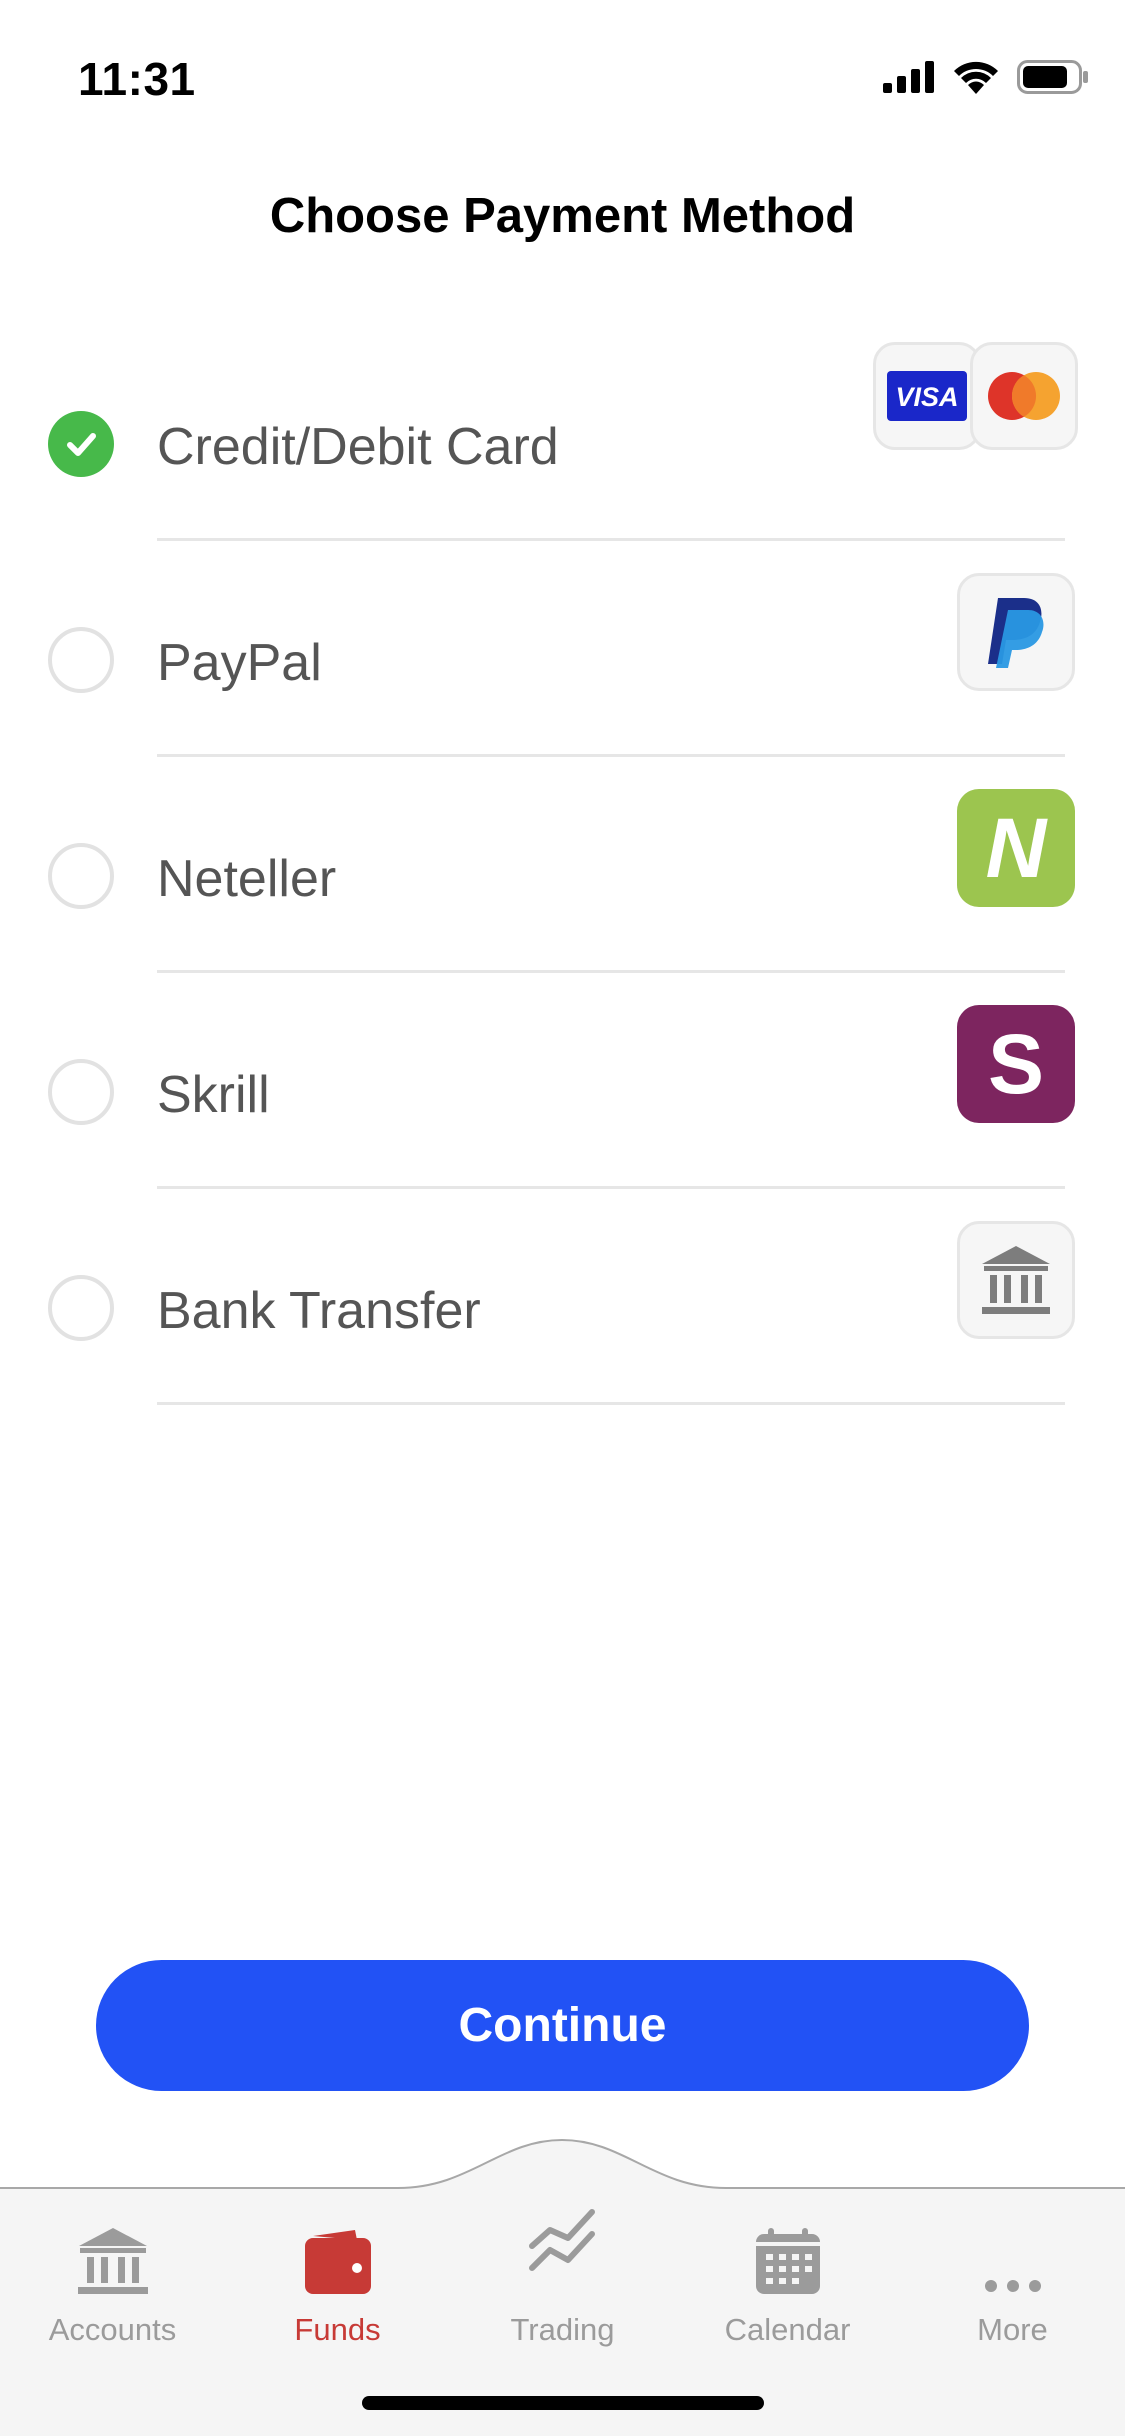 The image size is (1125, 2436). Describe the element at coordinates (1012, 2329) in the screenshot. I see `tab-label: More` at that location.